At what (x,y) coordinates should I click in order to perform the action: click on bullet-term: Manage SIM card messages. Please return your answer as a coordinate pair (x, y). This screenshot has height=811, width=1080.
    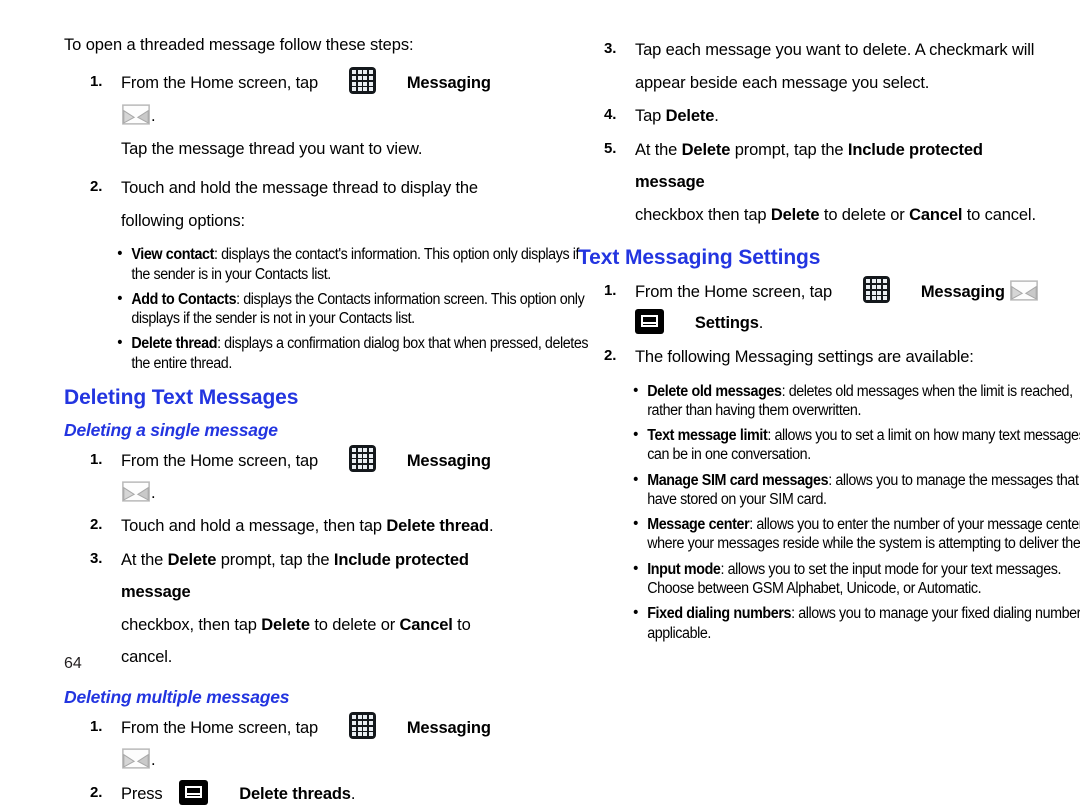
    Looking at the image, I should click on (738, 480).